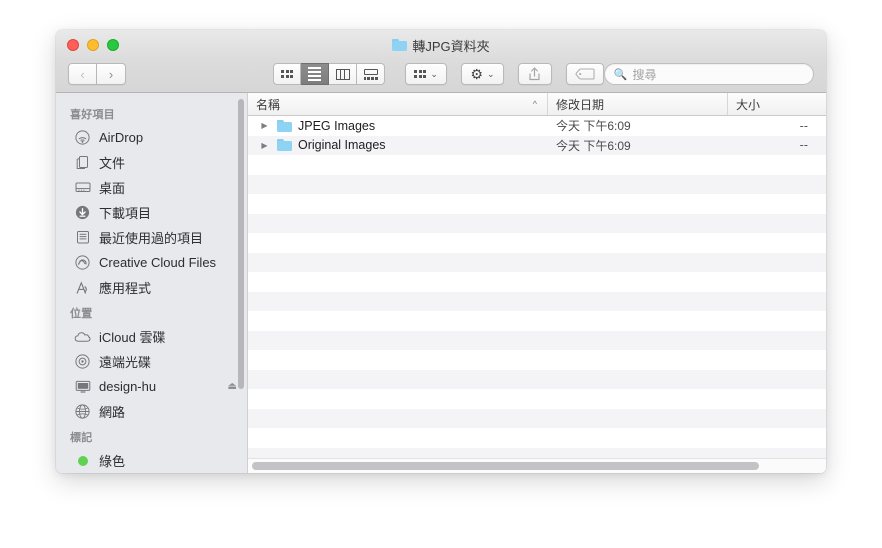 The image size is (882, 548). What do you see at coordinates (268, 104) in the screenshot?
I see `column-header-label: 名稱` at bounding box center [268, 104].